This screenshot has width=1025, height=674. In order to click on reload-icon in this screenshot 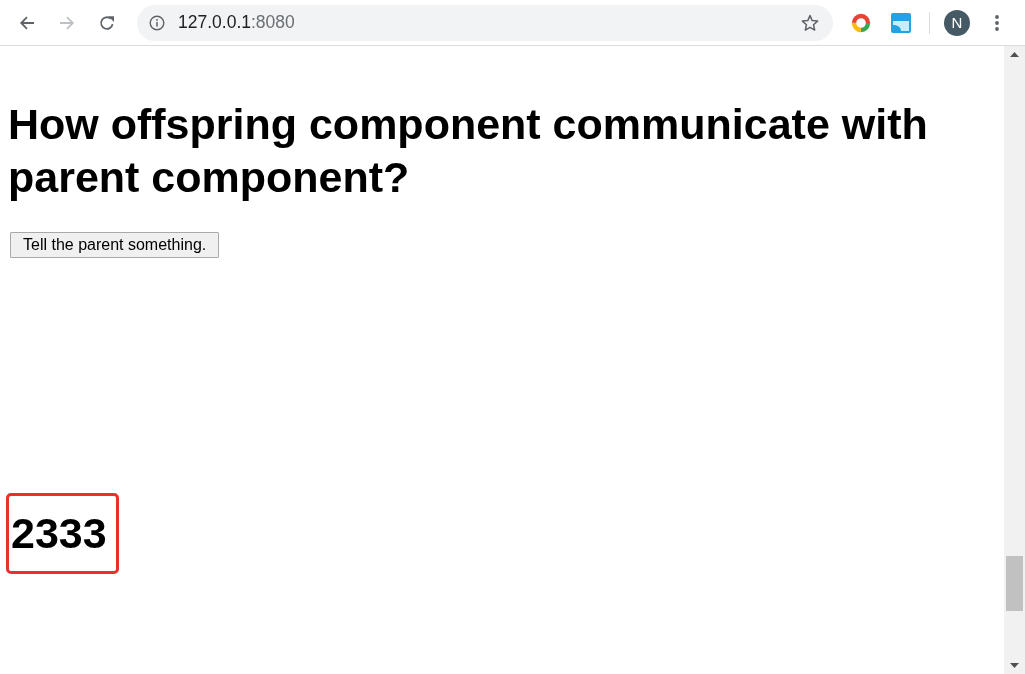, I will do `click(107, 22)`.